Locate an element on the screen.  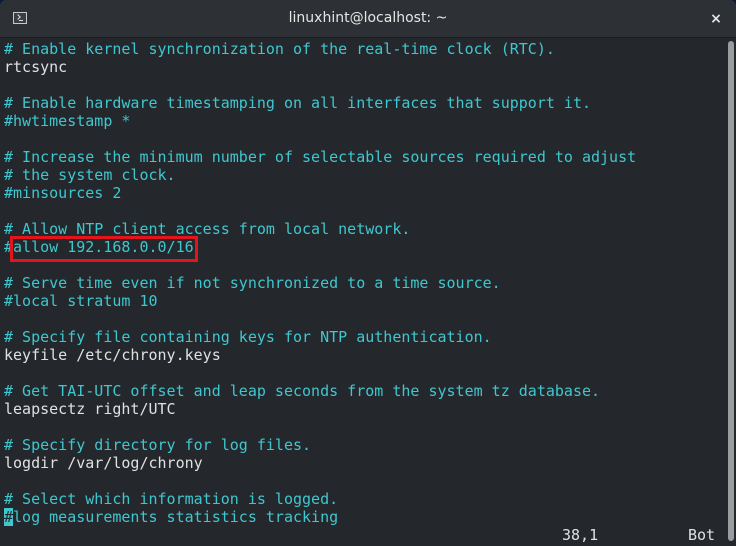
scrollbar-thumb is located at coordinates (731, 291).